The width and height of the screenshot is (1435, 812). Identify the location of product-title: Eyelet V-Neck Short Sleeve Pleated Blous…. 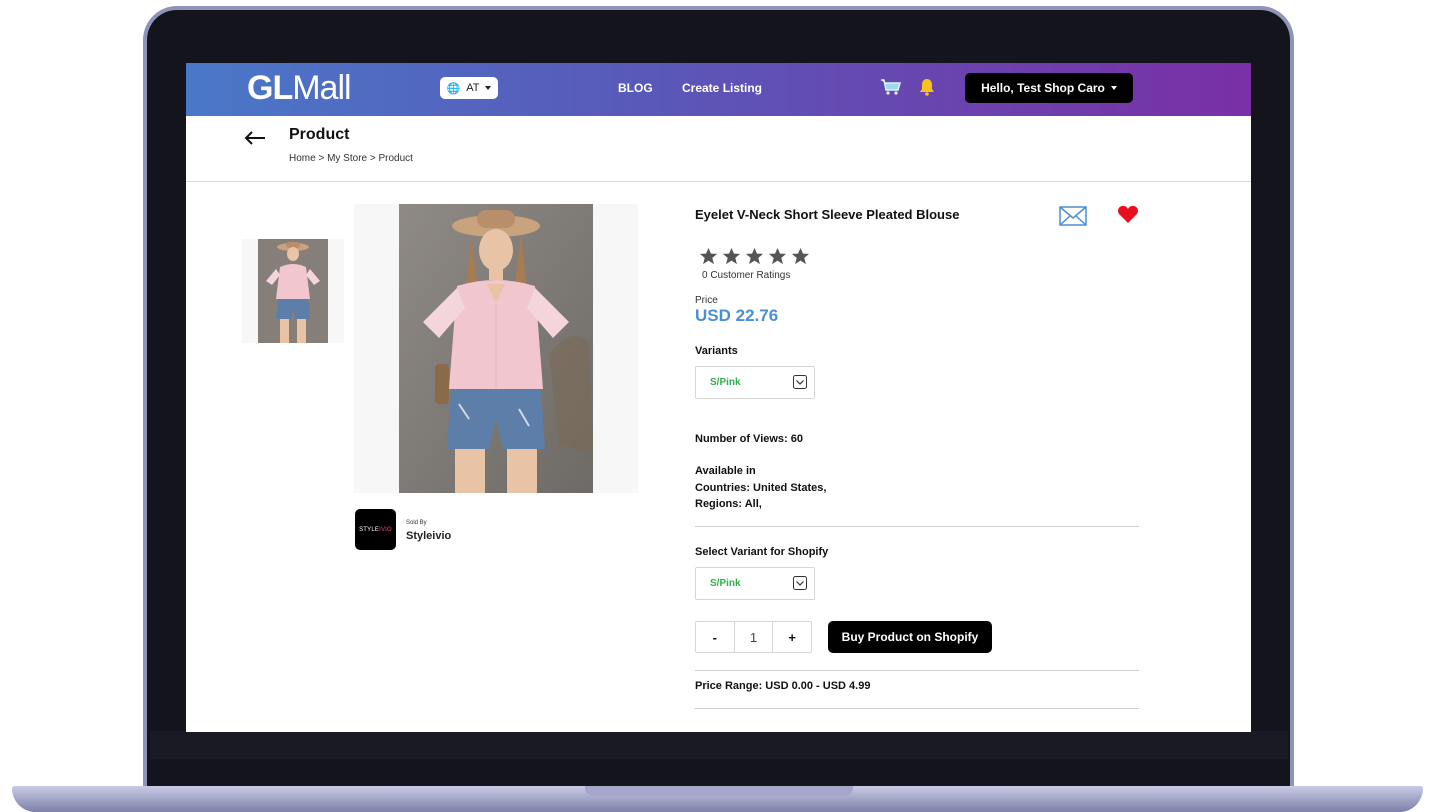
(827, 214).